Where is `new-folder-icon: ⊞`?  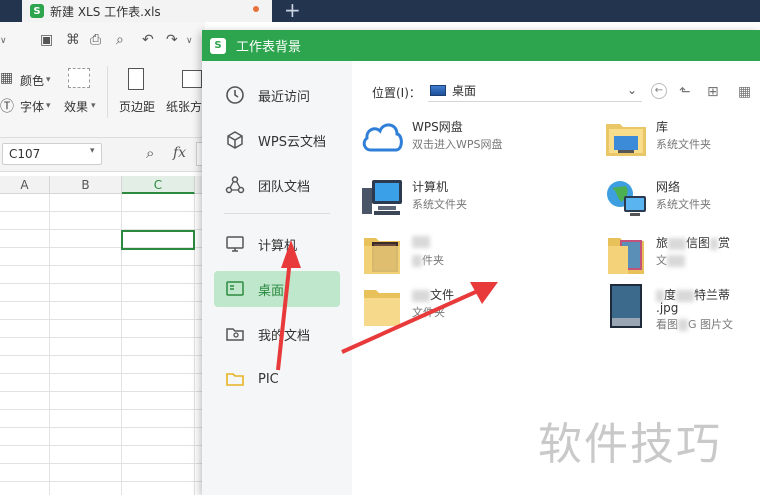 new-folder-icon: ⊞ is located at coordinates (713, 92).